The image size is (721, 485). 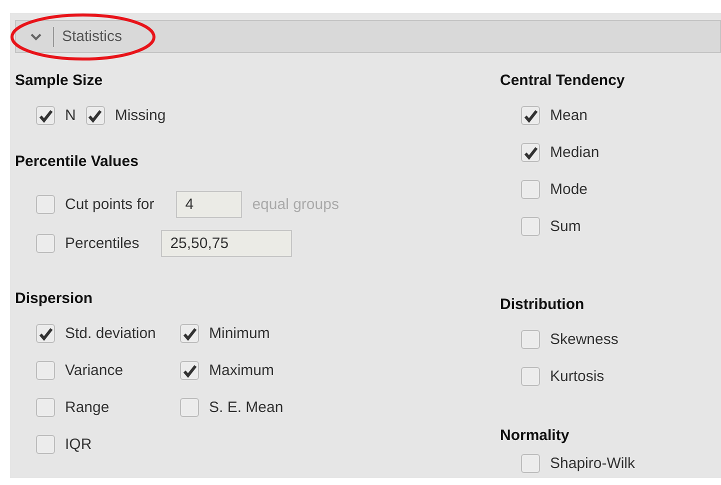 I want to click on group-heading: Central Tendency, so click(x=563, y=81).